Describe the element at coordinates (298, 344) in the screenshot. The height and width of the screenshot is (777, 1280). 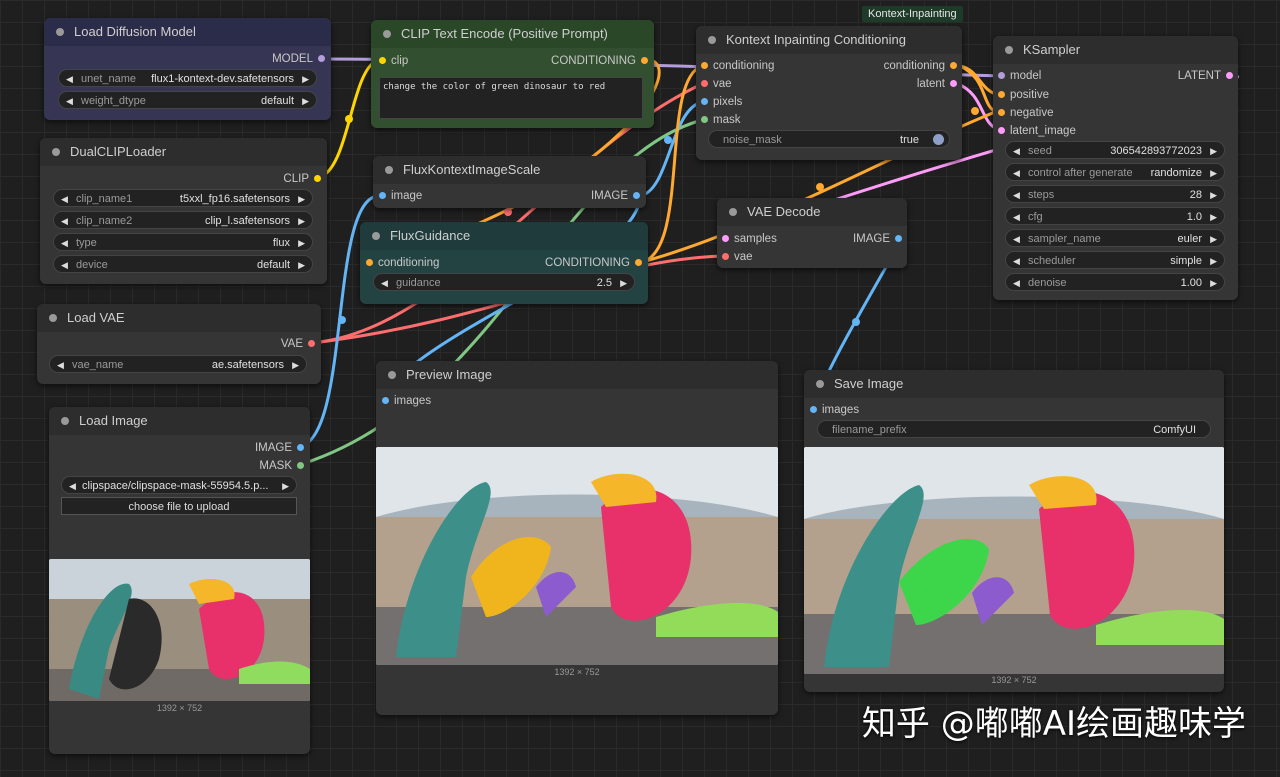
I see `output-vae: VAE` at that location.